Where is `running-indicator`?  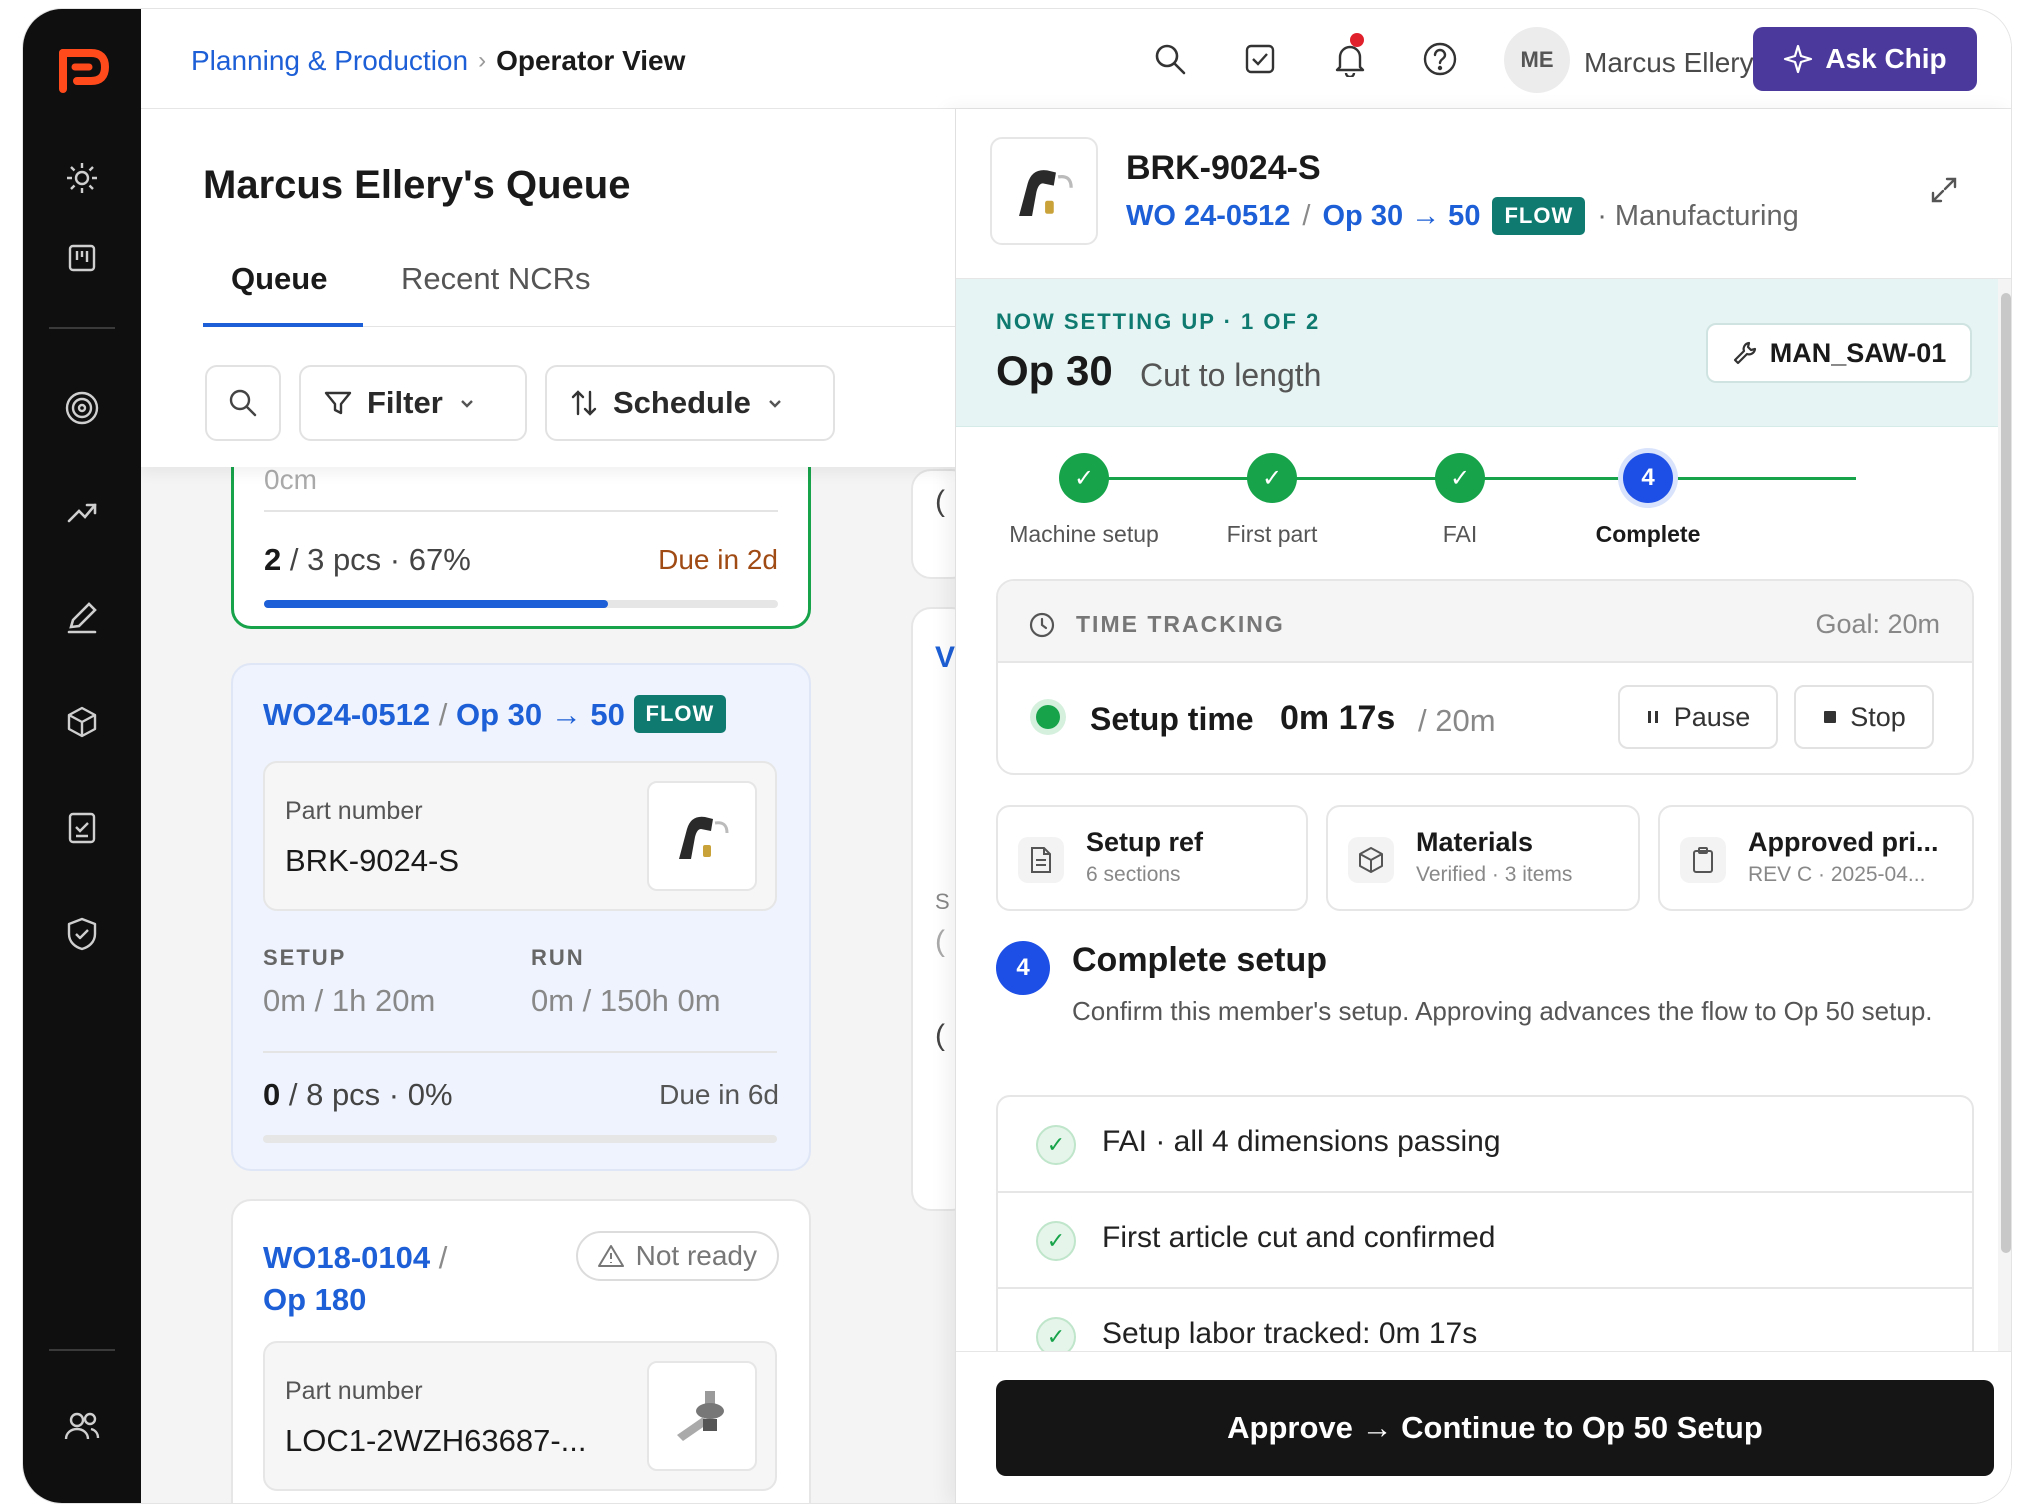 running-indicator is located at coordinates (1048, 717).